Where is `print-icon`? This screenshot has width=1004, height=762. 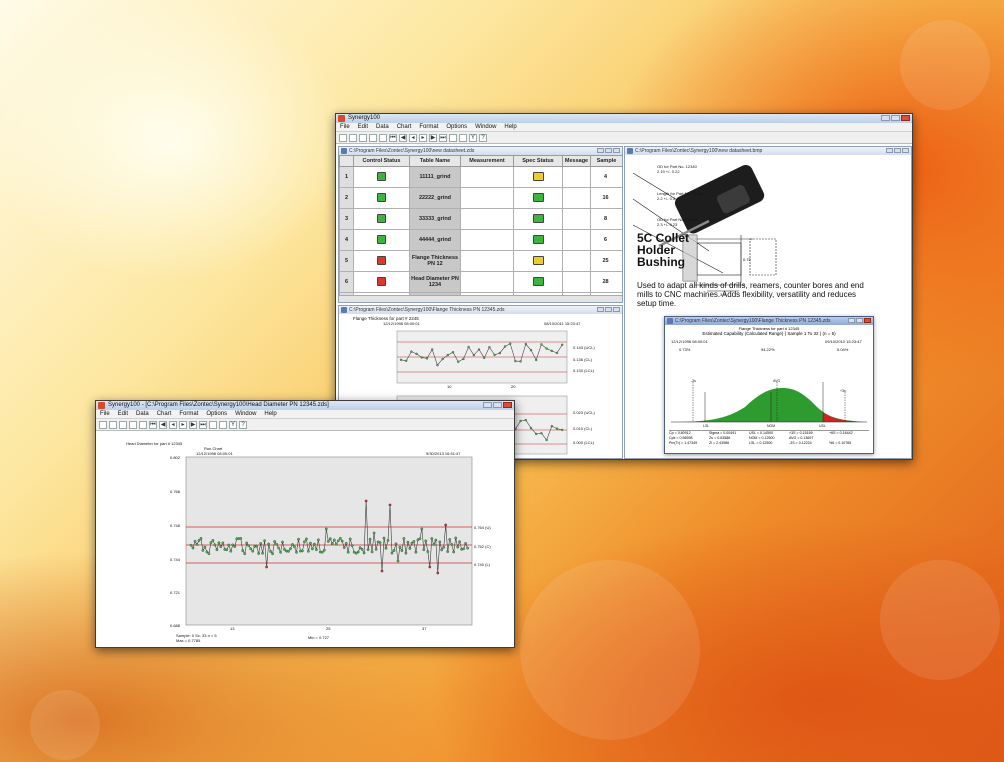
print-icon is located at coordinates (383, 137).